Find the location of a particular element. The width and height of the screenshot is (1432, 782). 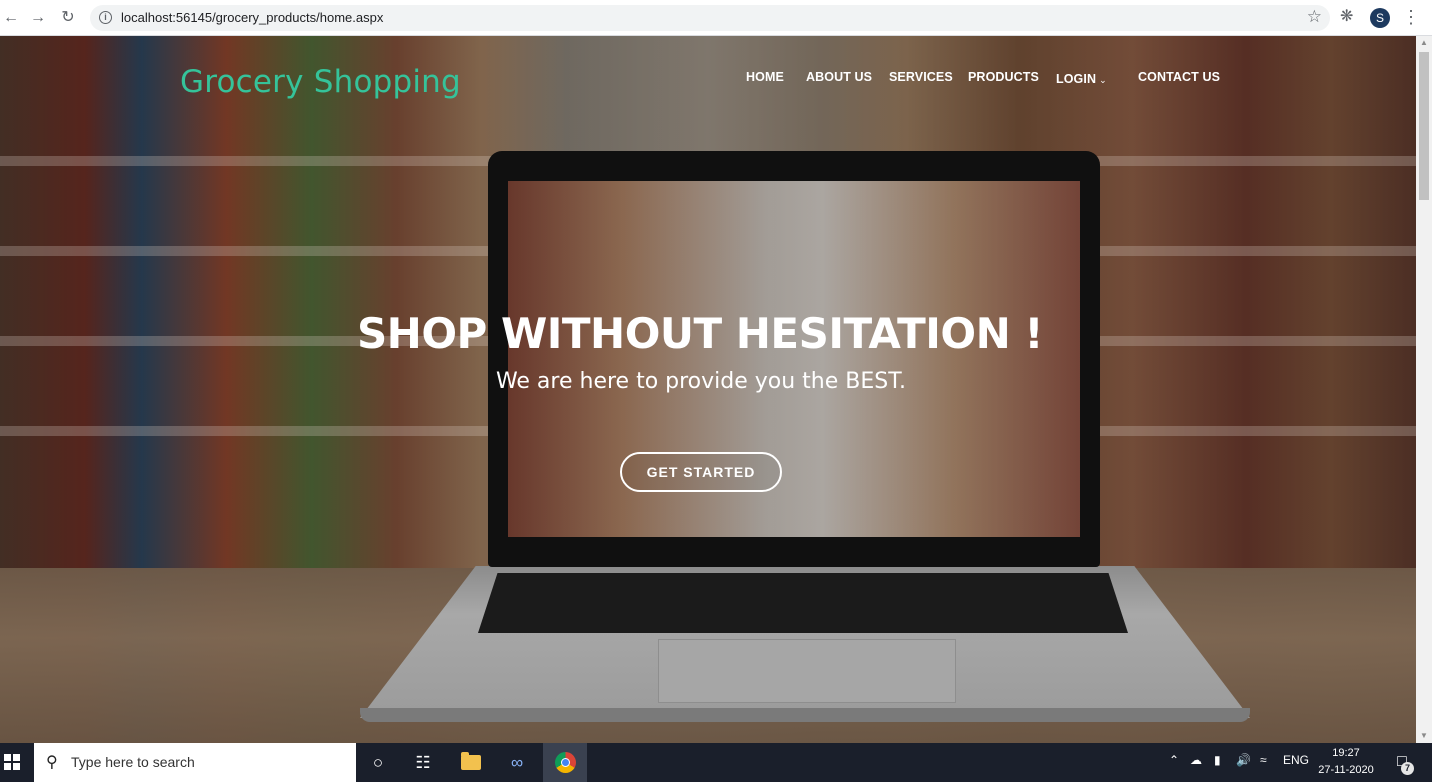

cortana-circle-icon: ○ is located at coordinates (378, 763).